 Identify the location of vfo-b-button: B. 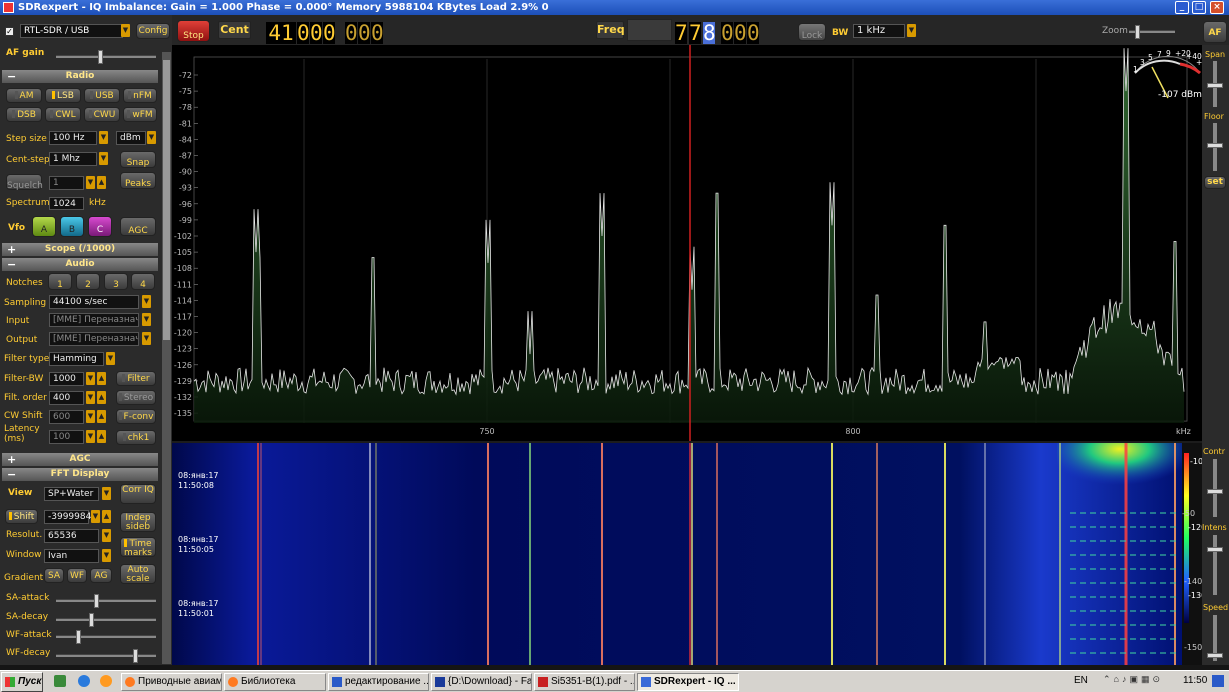
(72, 226).